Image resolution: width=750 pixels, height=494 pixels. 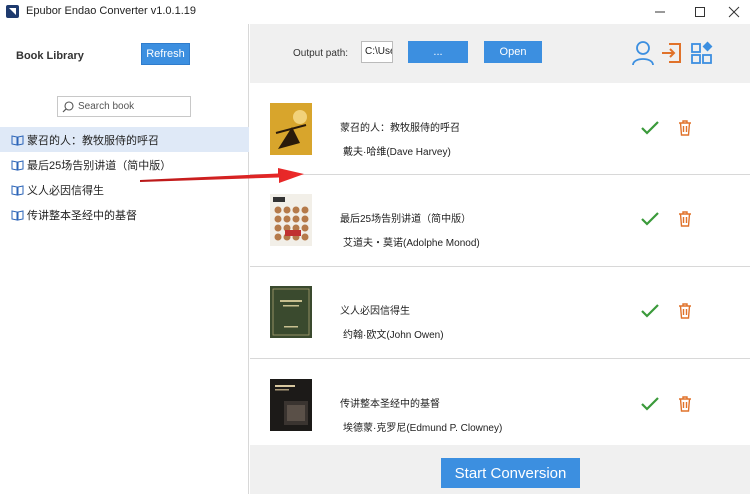 What do you see at coordinates (65, 190) in the screenshot?
I see `library-item-label: 义人必因信得生` at bounding box center [65, 190].